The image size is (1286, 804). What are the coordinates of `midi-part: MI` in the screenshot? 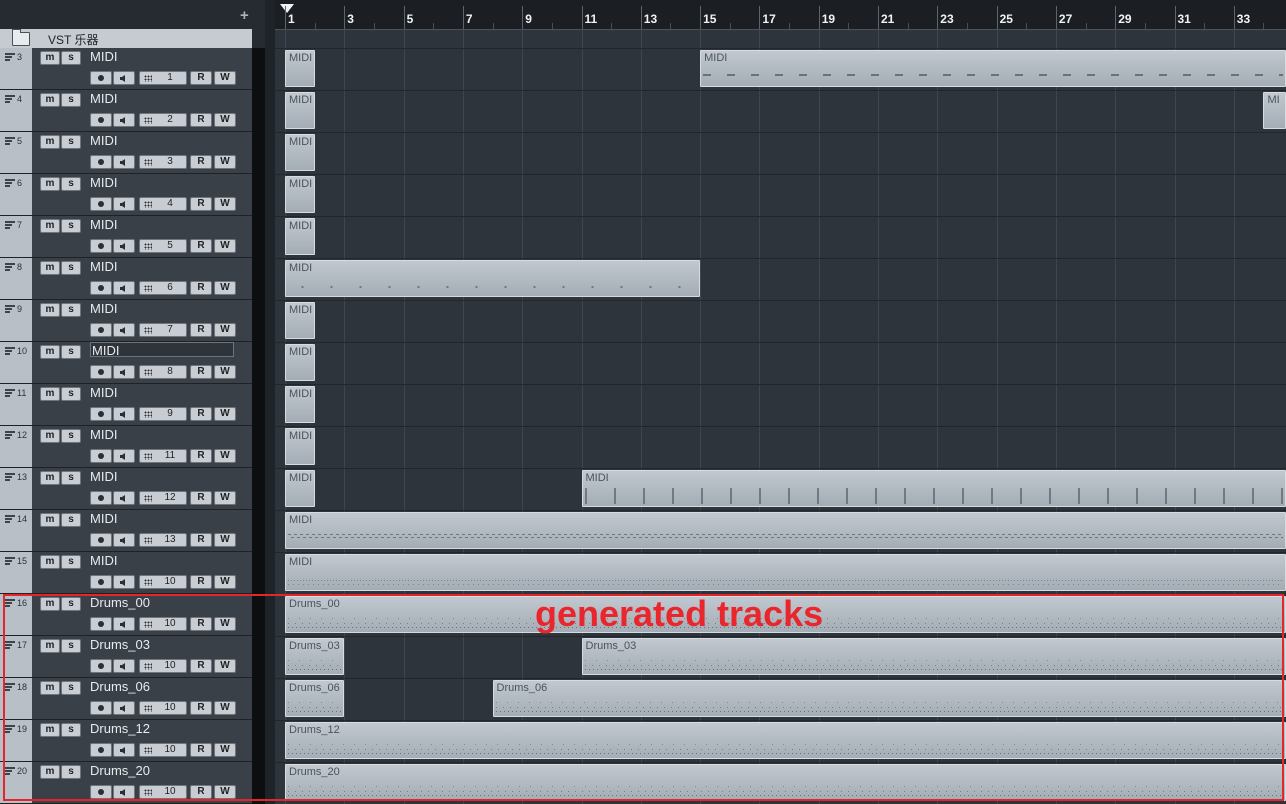 It's located at (1274, 110).